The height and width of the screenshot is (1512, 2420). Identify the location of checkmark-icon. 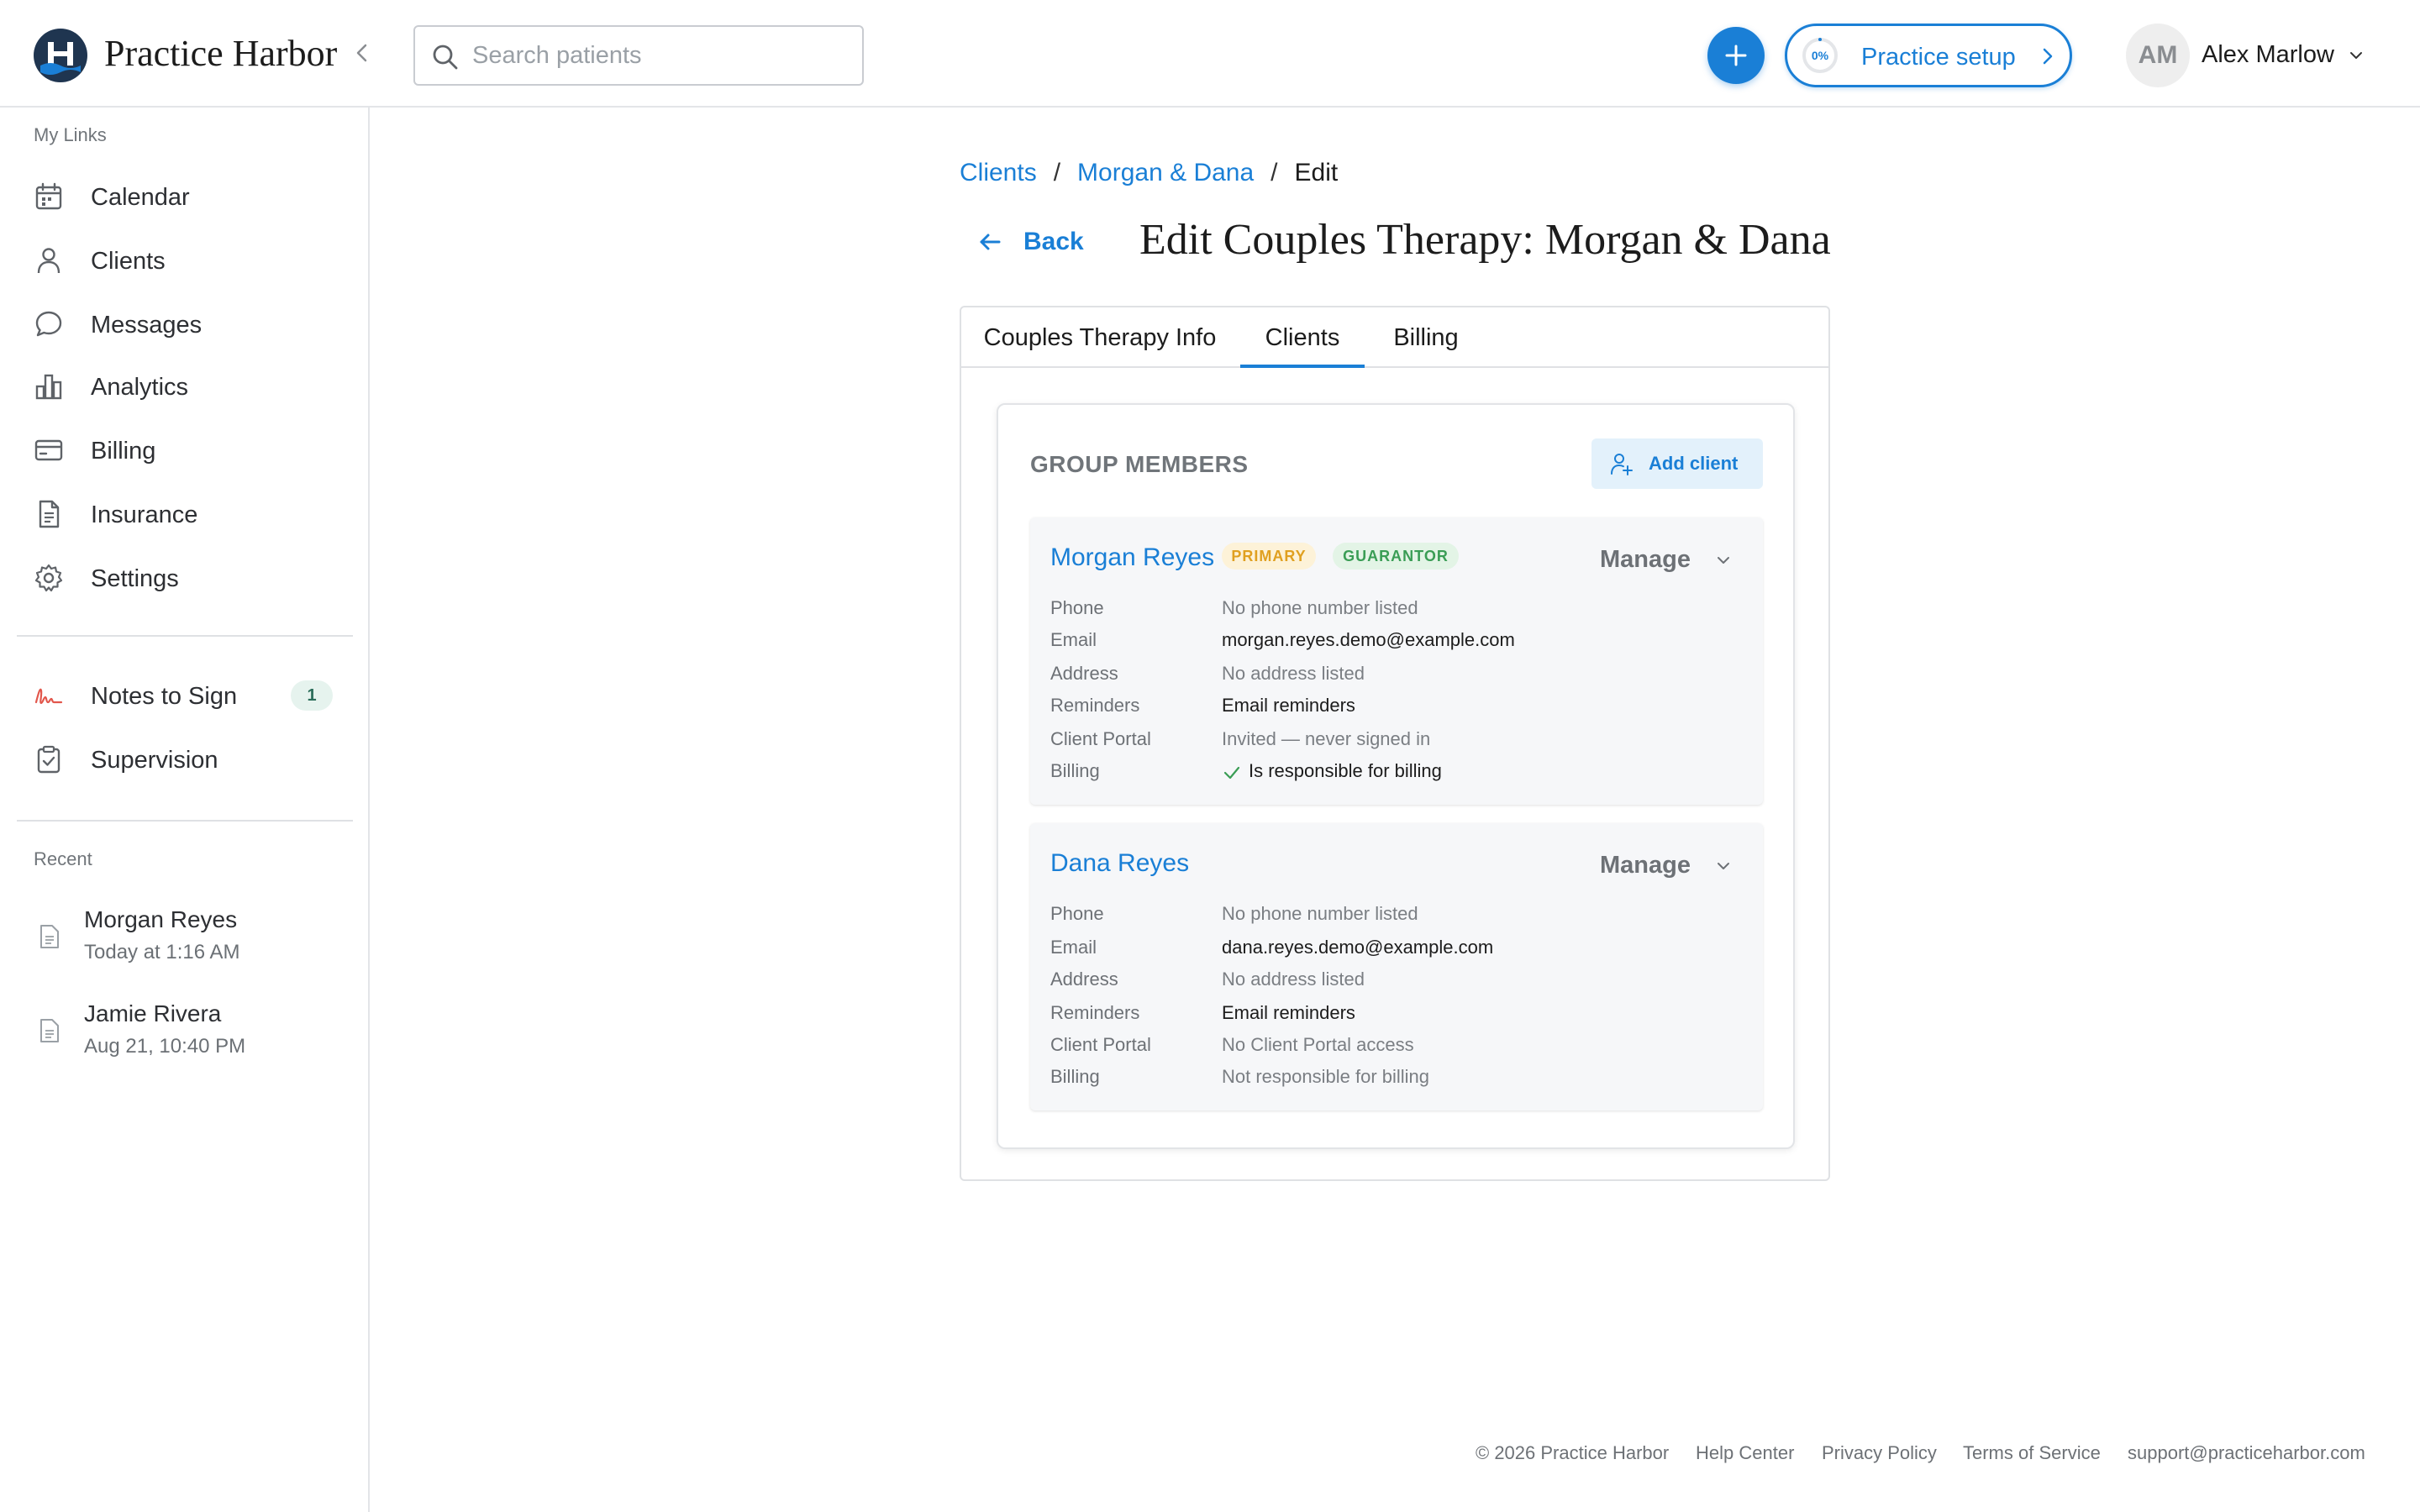
(1231, 773).